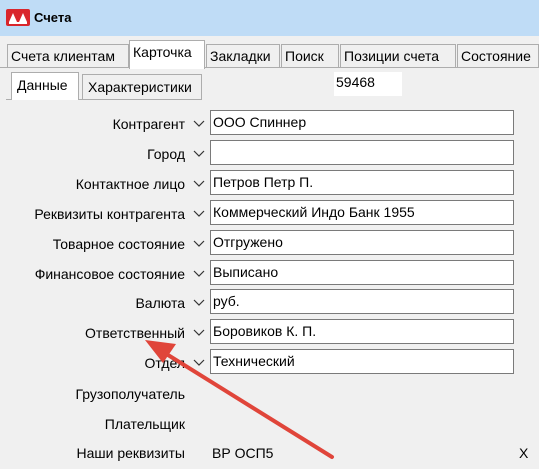 This screenshot has height=469, width=539. Describe the element at coordinates (63, 56) in the screenshot. I see `tab-label: Счета клиентам` at that location.